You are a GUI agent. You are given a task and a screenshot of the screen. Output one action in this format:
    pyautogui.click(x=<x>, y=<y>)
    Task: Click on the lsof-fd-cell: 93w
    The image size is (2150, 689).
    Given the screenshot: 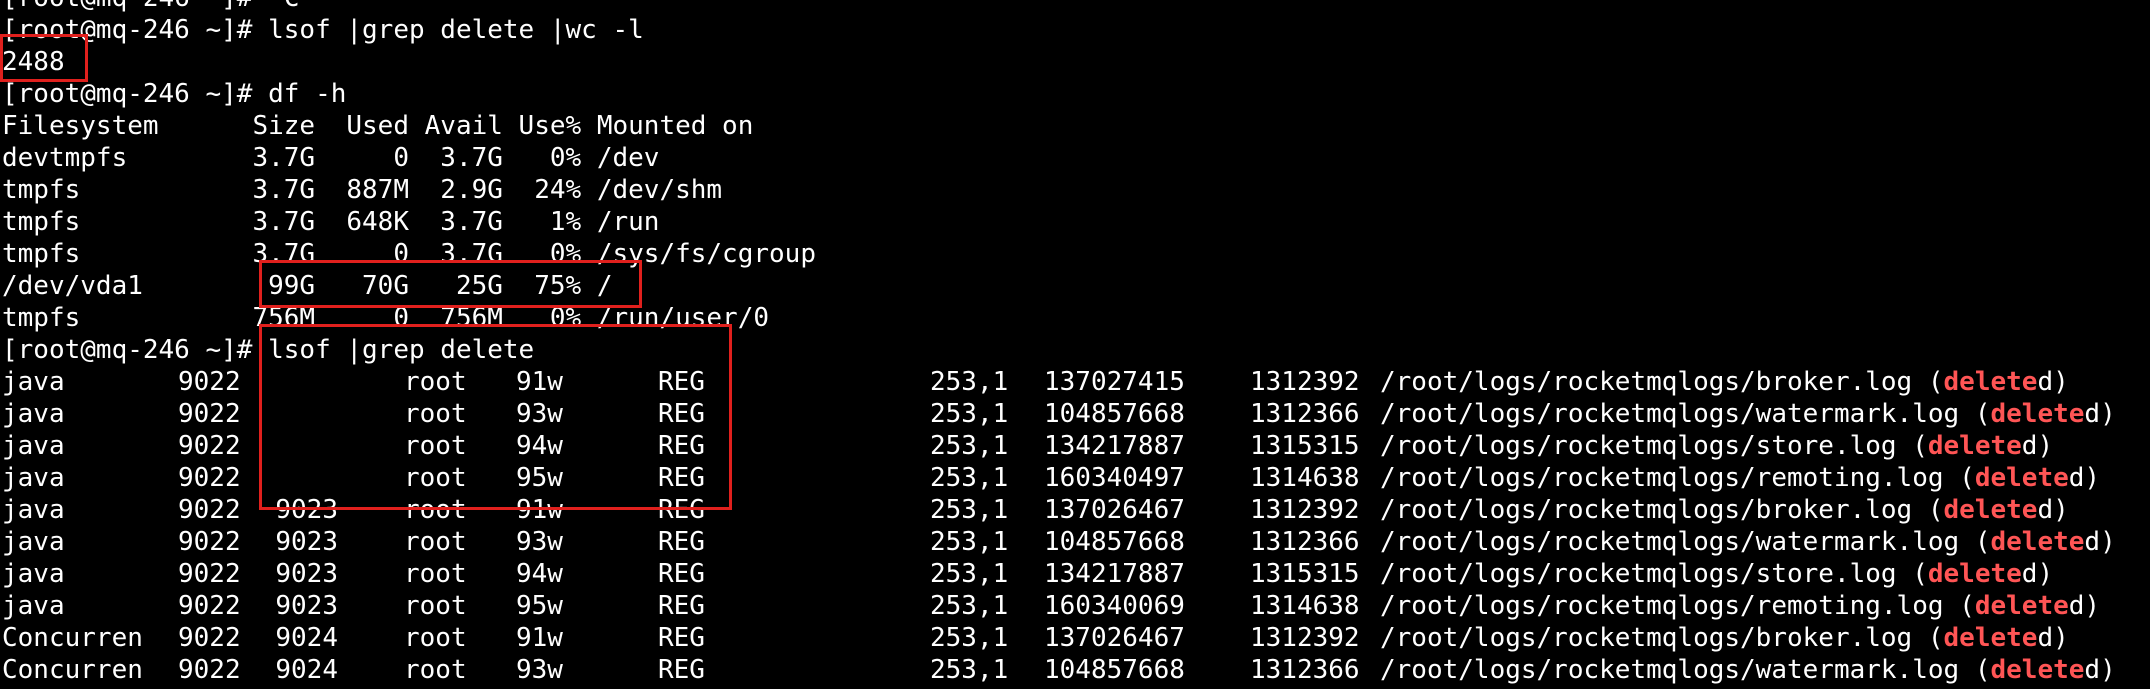 What is the action you would take?
    pyautogui.click(x=539, y=670)
    